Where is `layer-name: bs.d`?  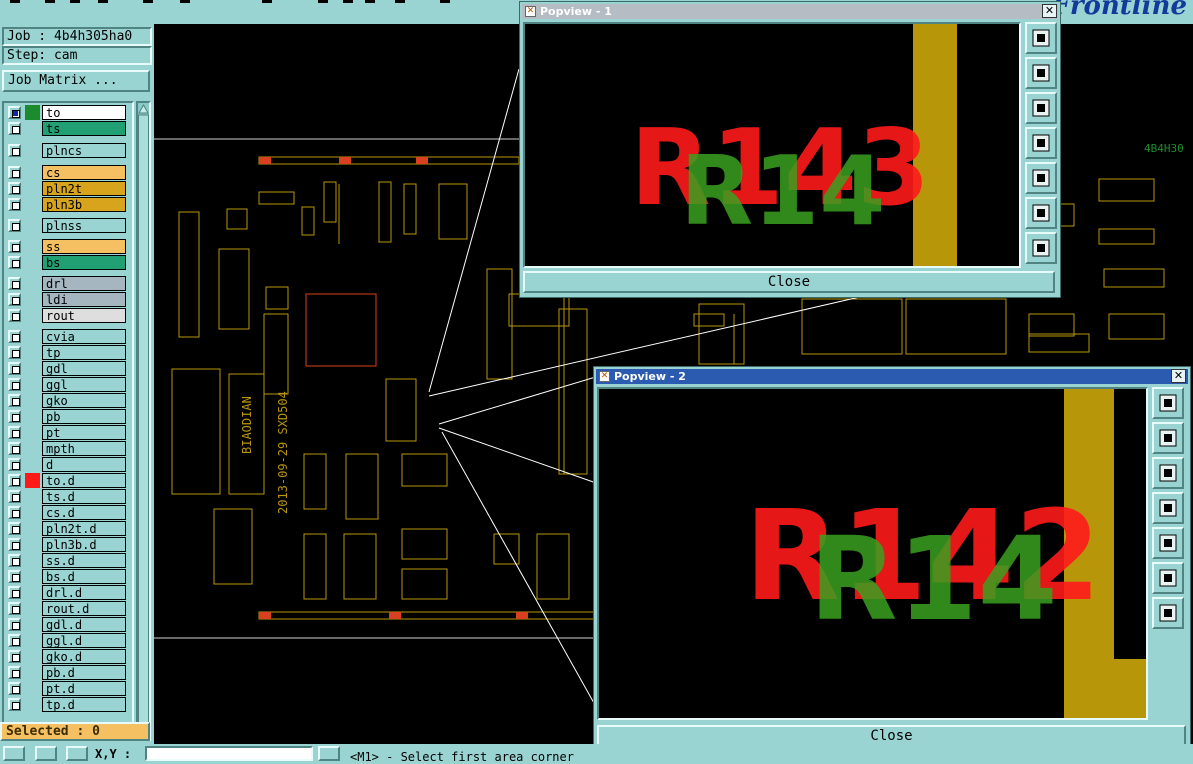 layer-name: bs.d is located at coordinates (84, 576).